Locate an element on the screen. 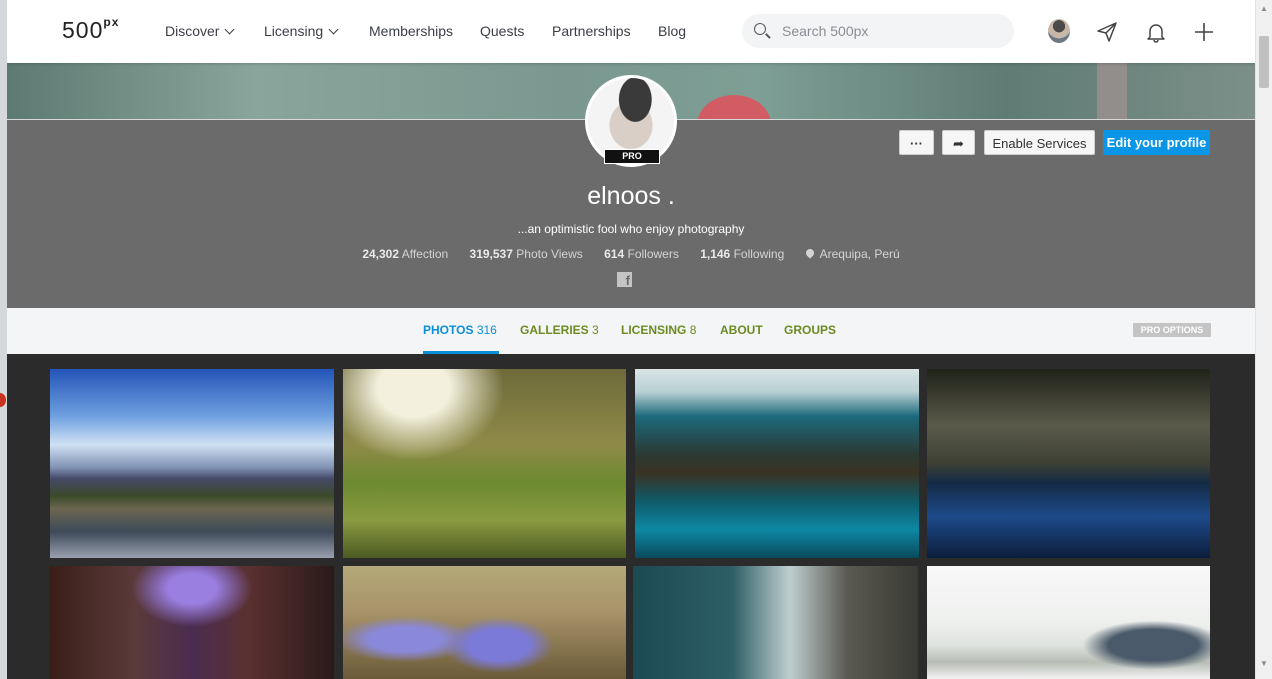 This screenshot has width=1272, height=679. stat-affection: 24,302 Affection is located at coordinates (405, 254).